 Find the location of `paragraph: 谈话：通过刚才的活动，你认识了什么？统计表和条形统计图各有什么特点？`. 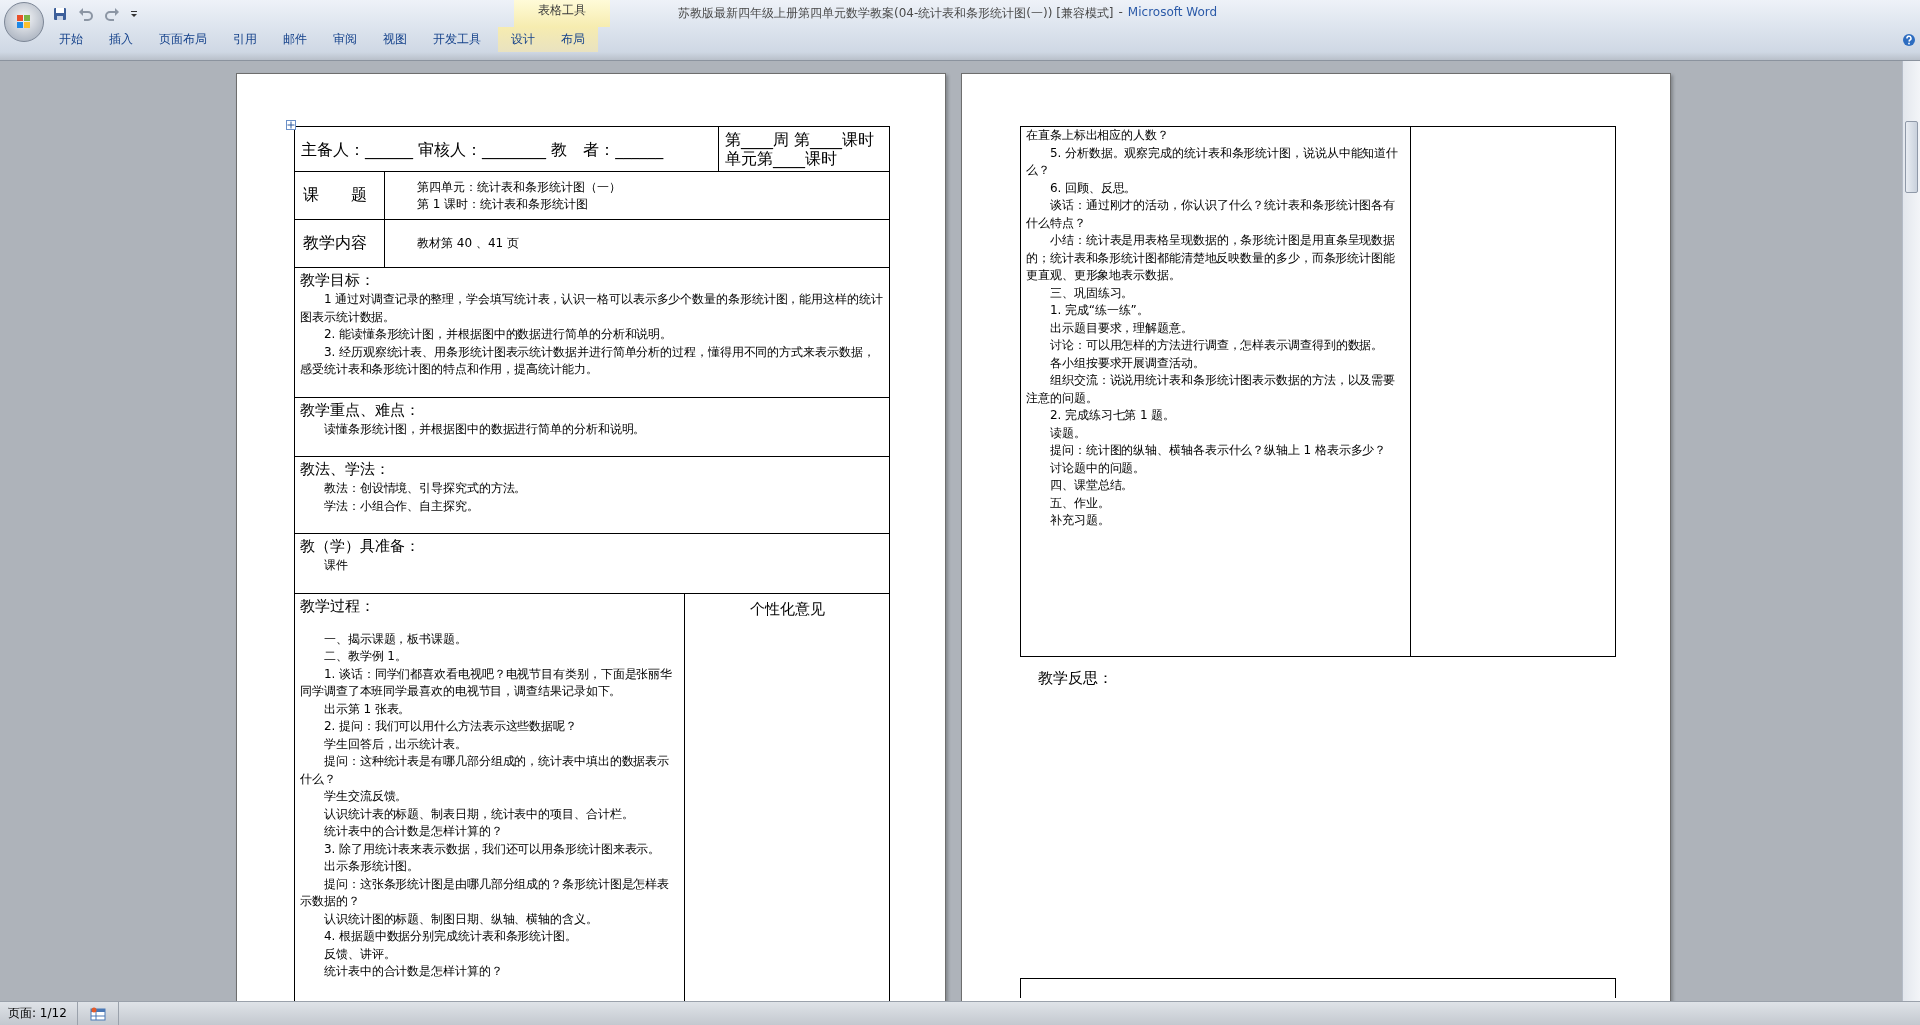

paragraph: 谈话：通过刚才的活动，你认识了什么？统计表和条形统计图各有什么特点？ is located at coordinates (1211, 214).